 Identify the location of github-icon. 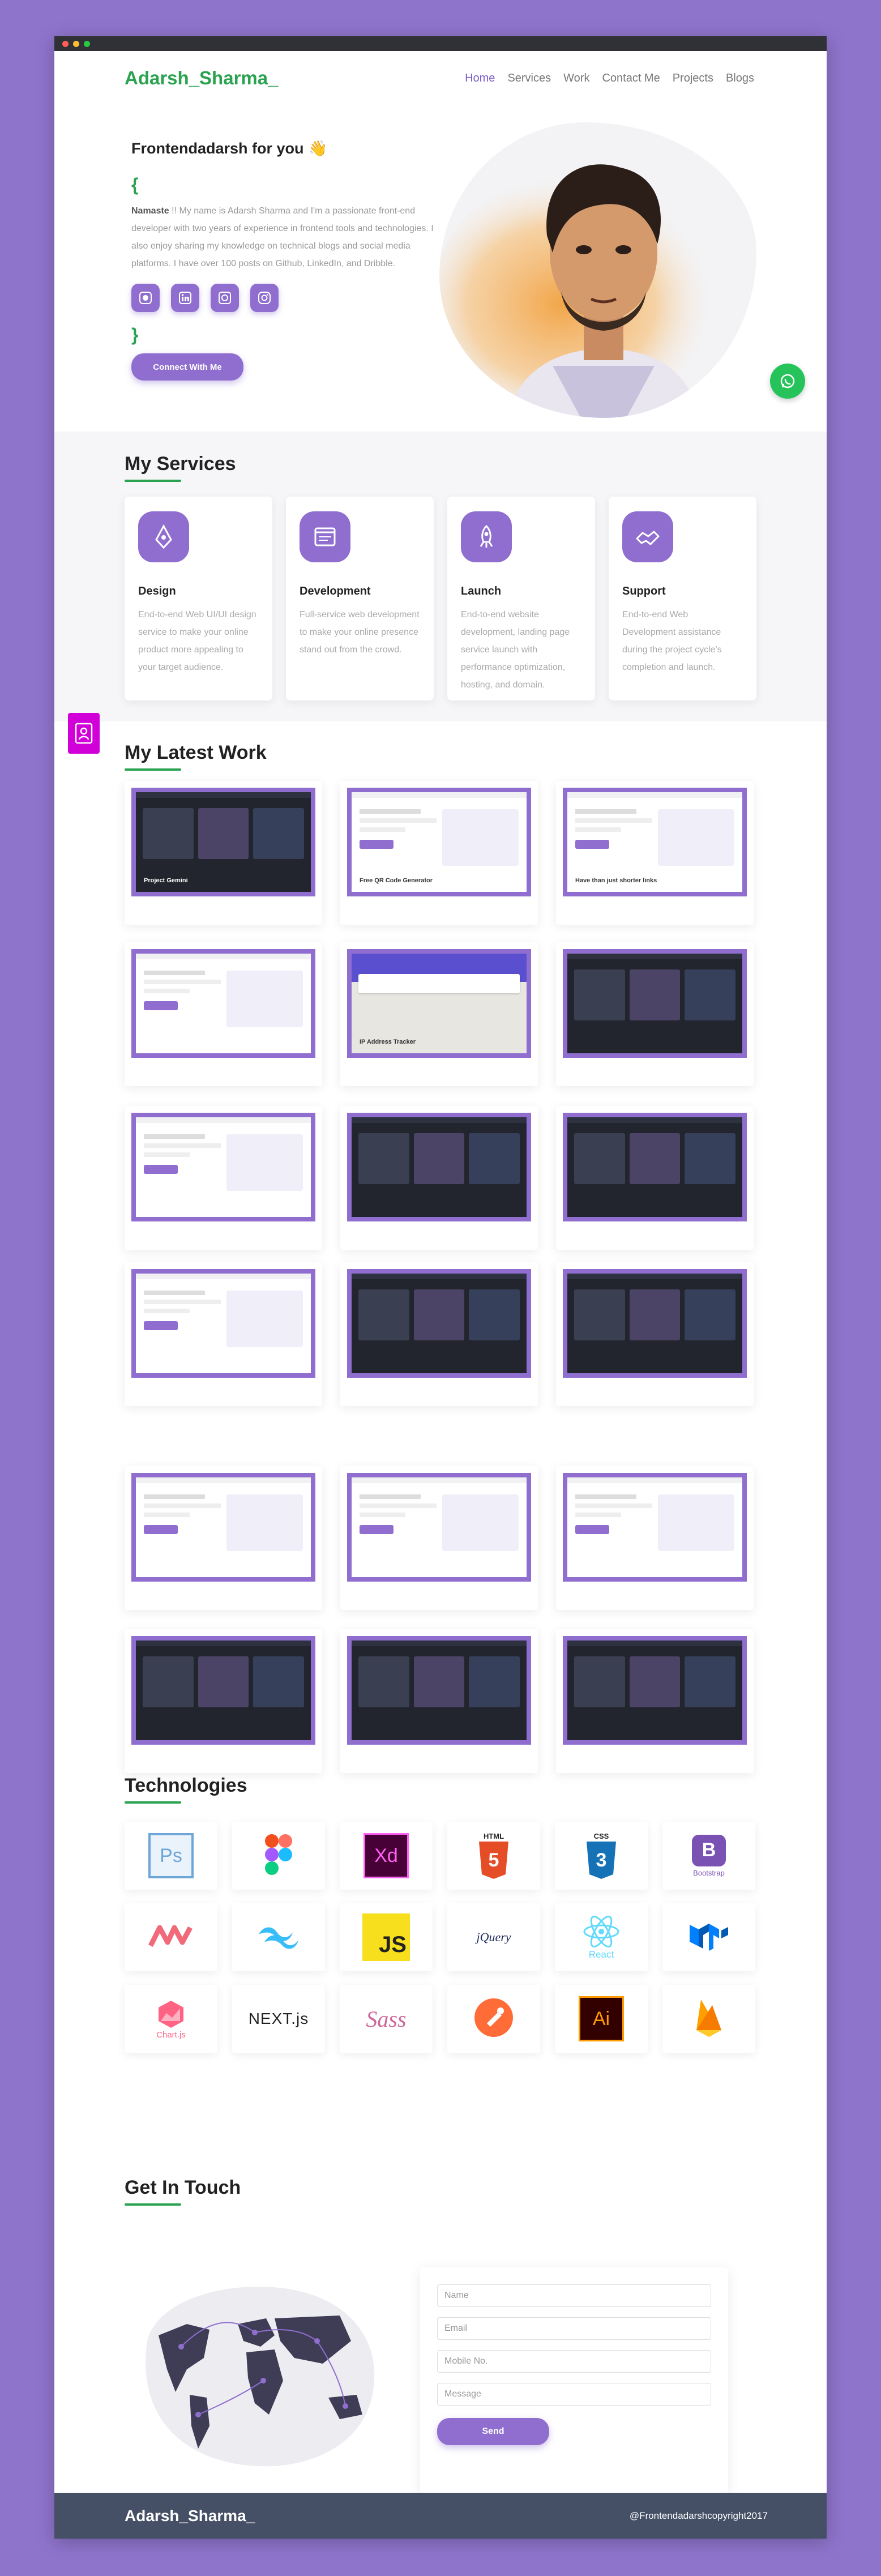
(145, 298).